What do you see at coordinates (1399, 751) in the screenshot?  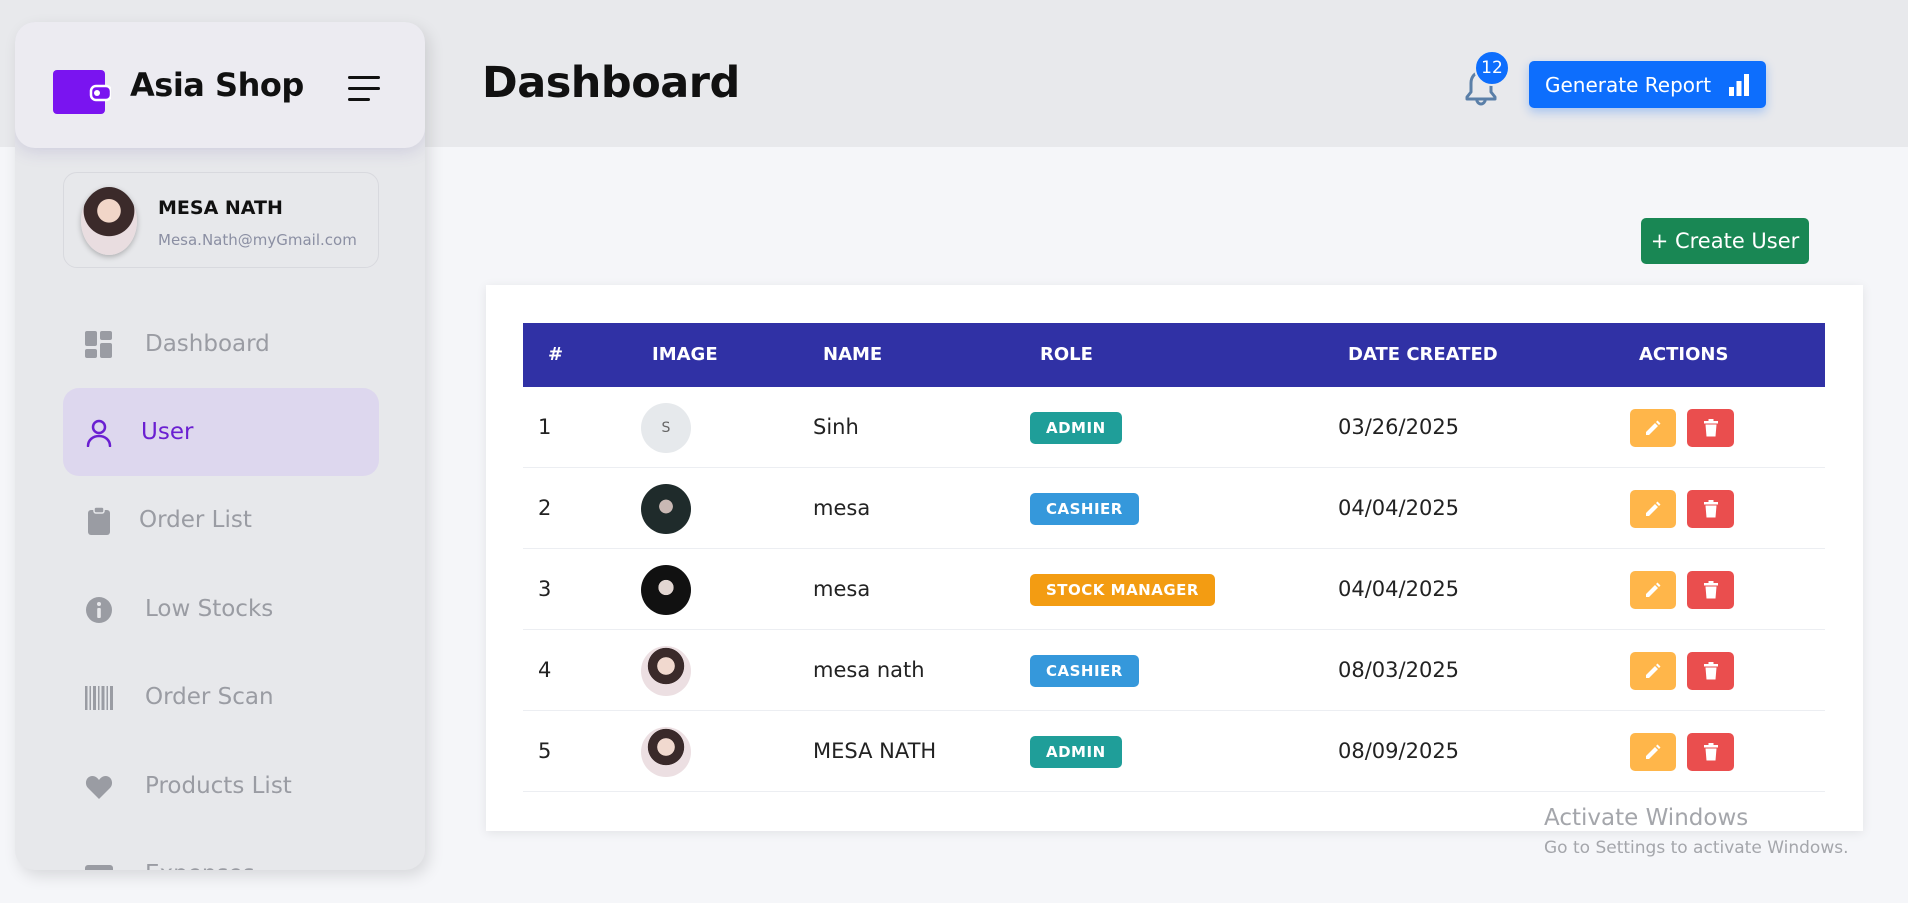 I see `date-created: 08/09/2025` at bounding box center [1399, 751].